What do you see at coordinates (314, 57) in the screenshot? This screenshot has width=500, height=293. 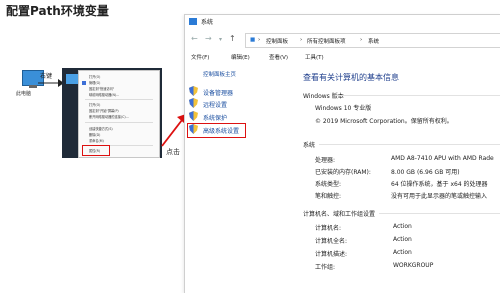 I see `menu-tools: 工具(T)` at bounding box center [314, 57].